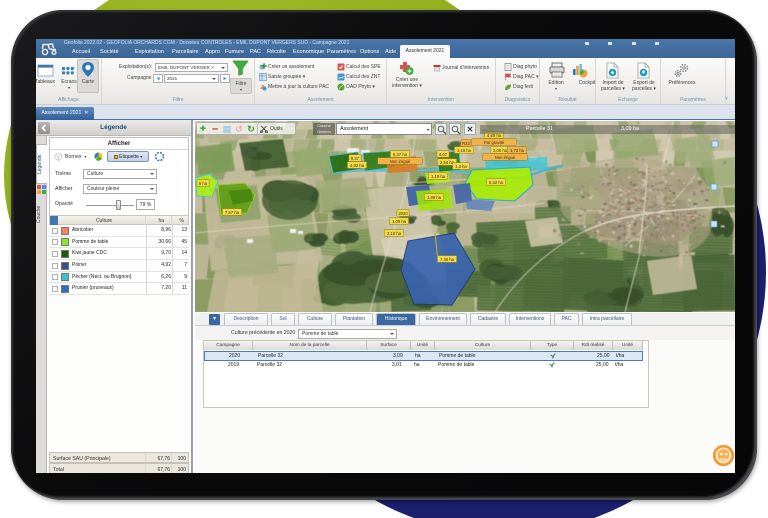 This screenshot has width=768, height=518. I want to click on svg-text: 1,09 ha, so click(399, 221).